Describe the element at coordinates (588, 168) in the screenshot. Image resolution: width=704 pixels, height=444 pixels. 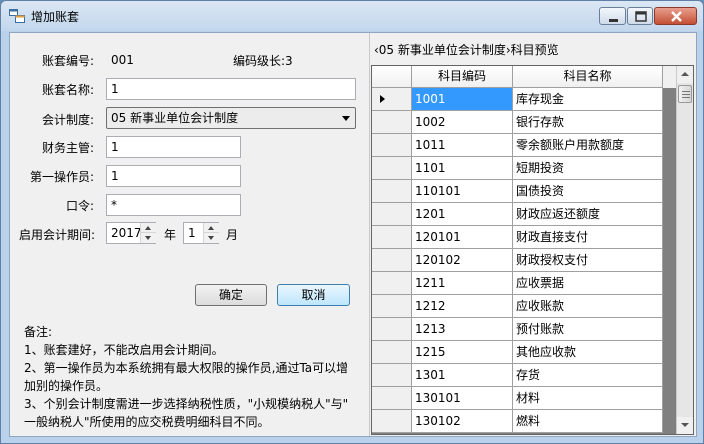
I see `subject-name-cell: 短期投资` at that location.